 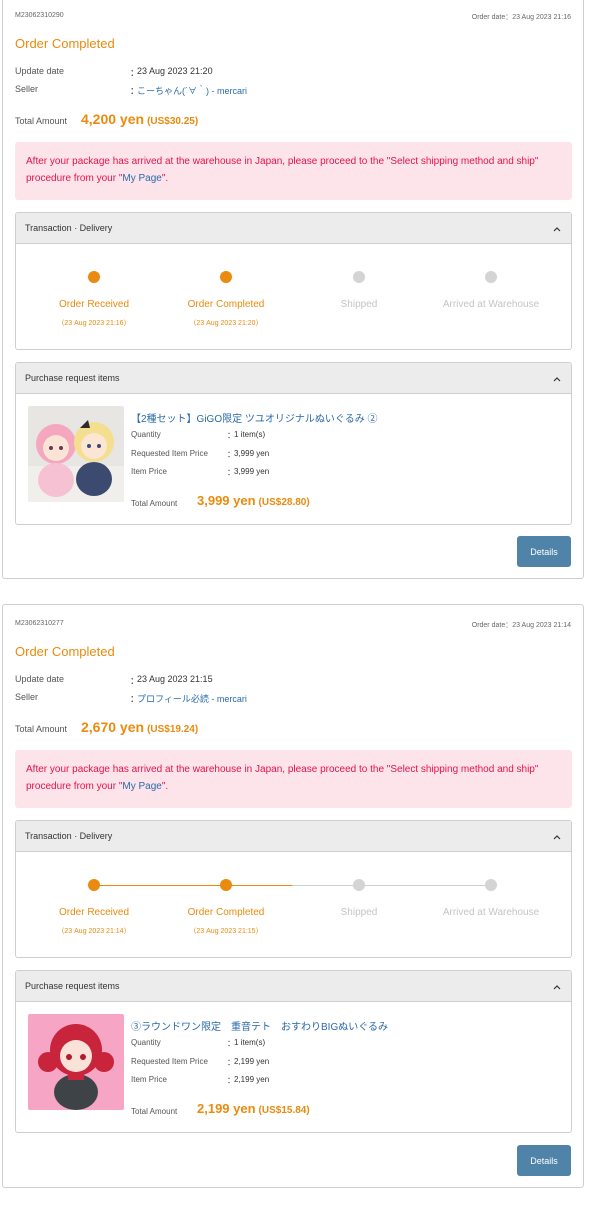 What do you see at coordinates (27, 697) in the screenshot?
I see `seller-label: Seller` at bounding box center [27, 697].